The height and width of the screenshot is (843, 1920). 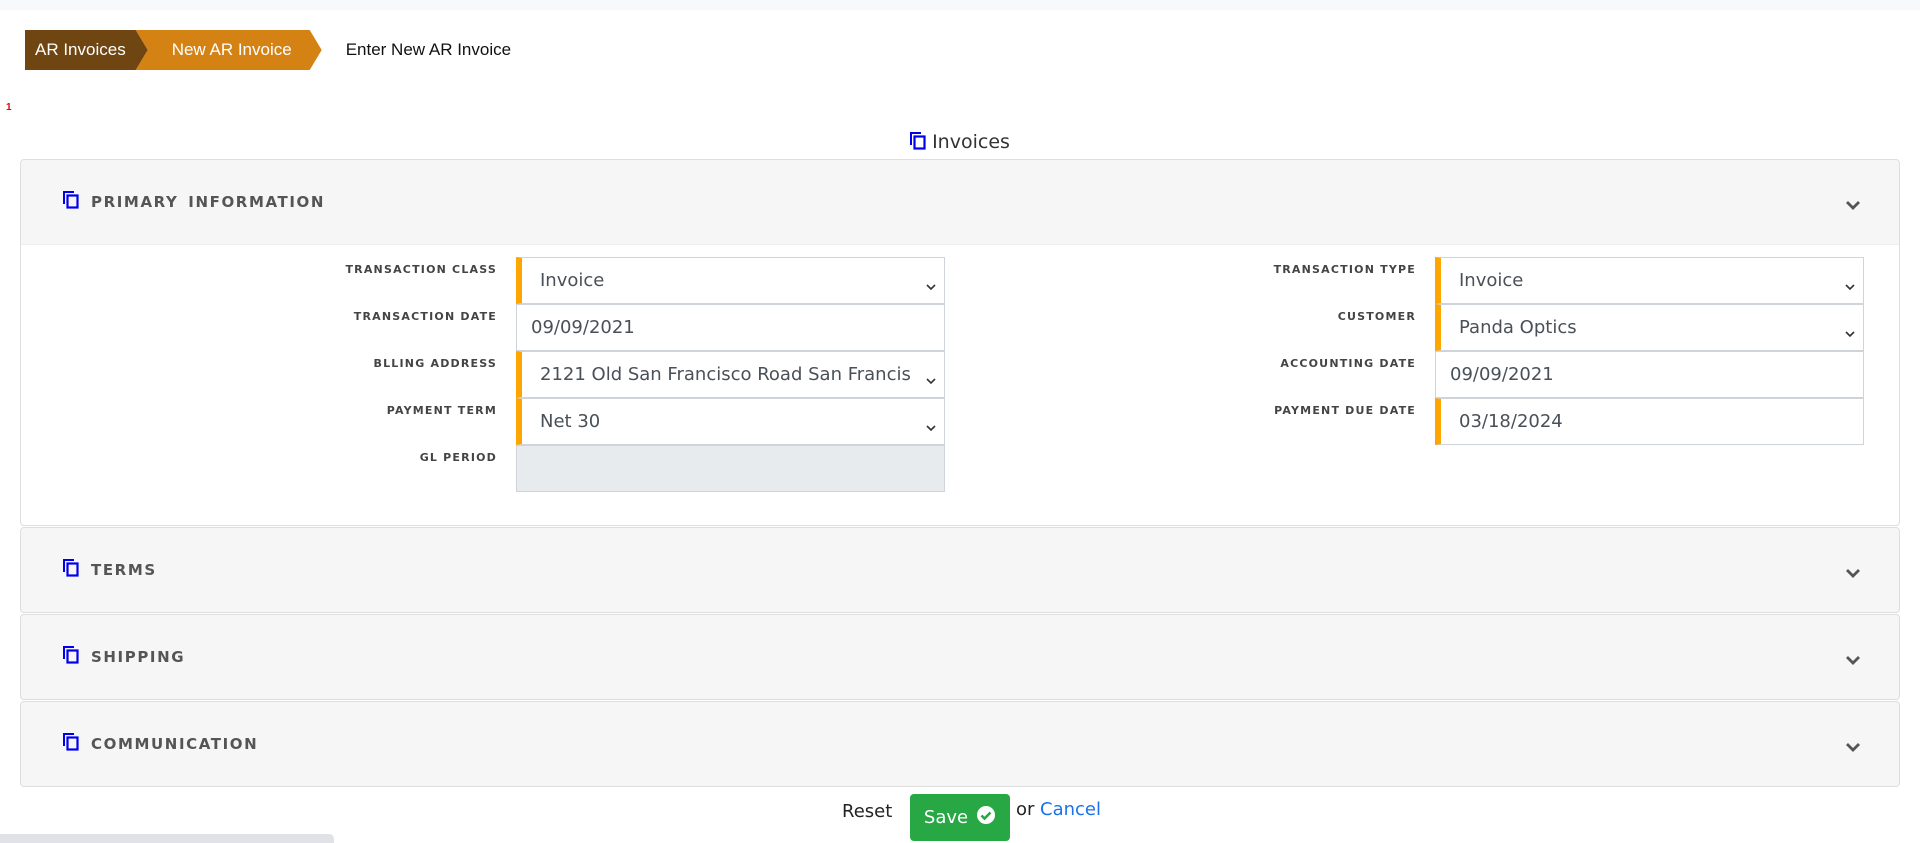 What do you see at coordinates (730, 327) in the screenshot?
I see `transaction-date-input: 09/09/2021` at bounding box center [730, 327].